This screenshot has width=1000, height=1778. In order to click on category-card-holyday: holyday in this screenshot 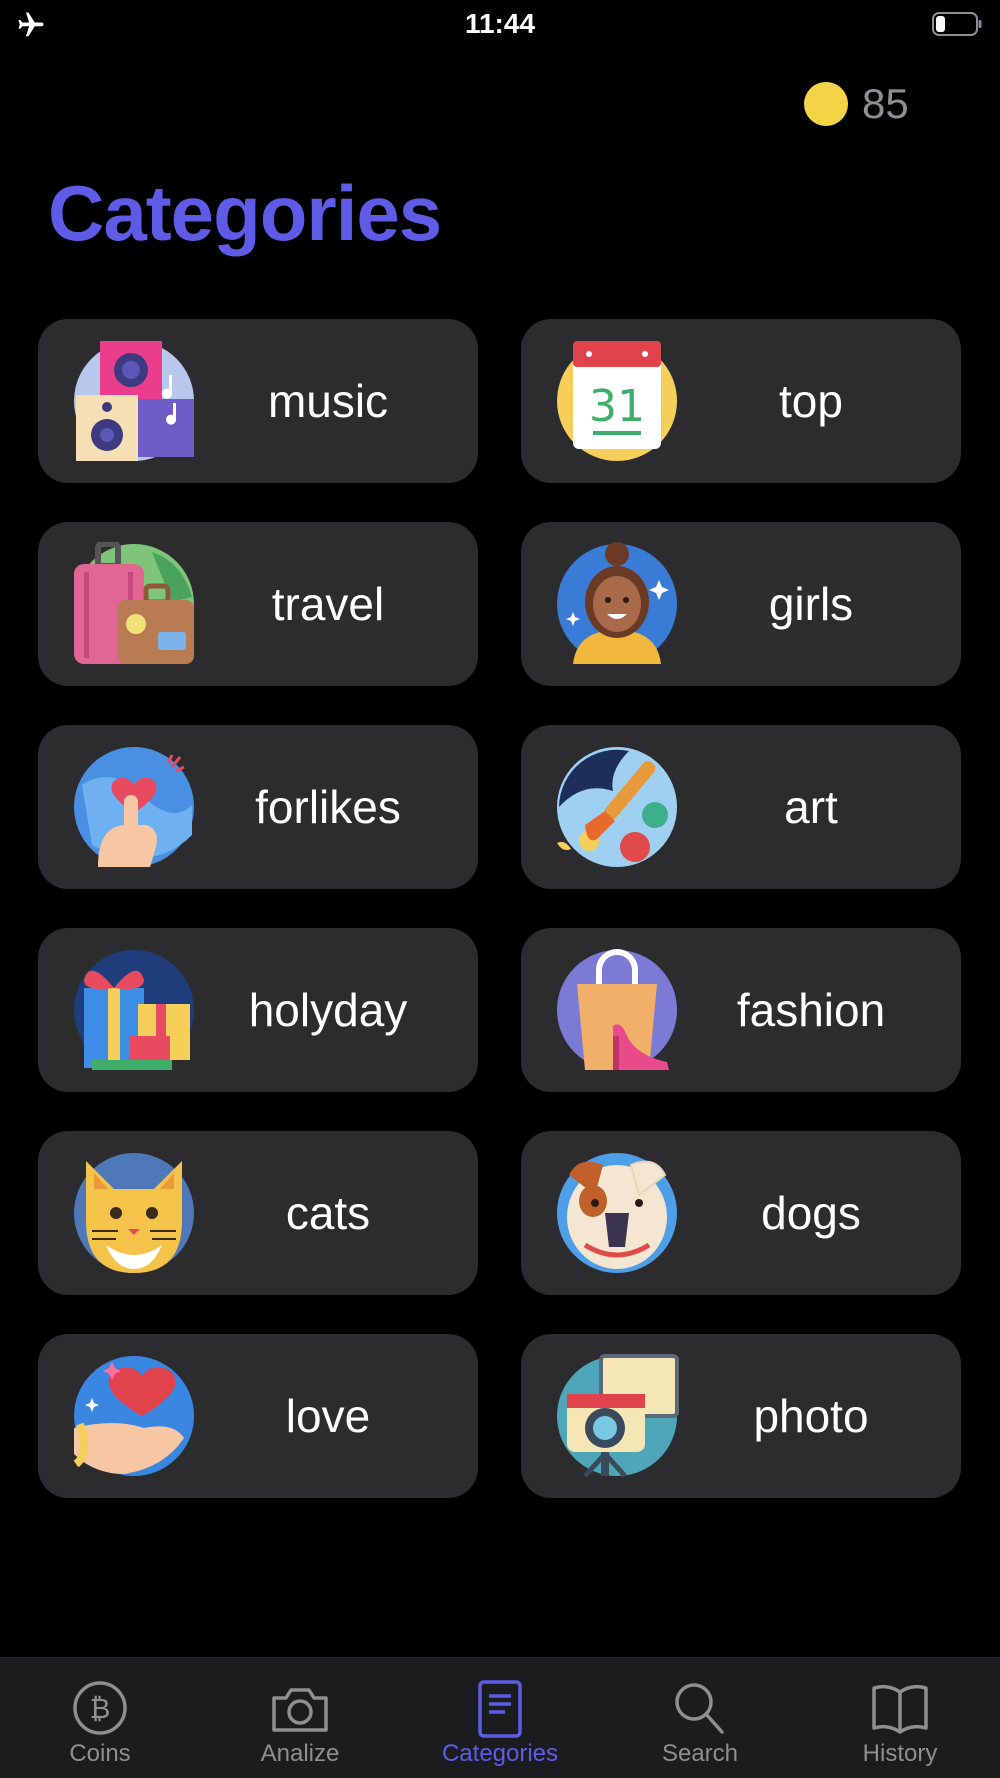, I will do `click(258, 1010)`.